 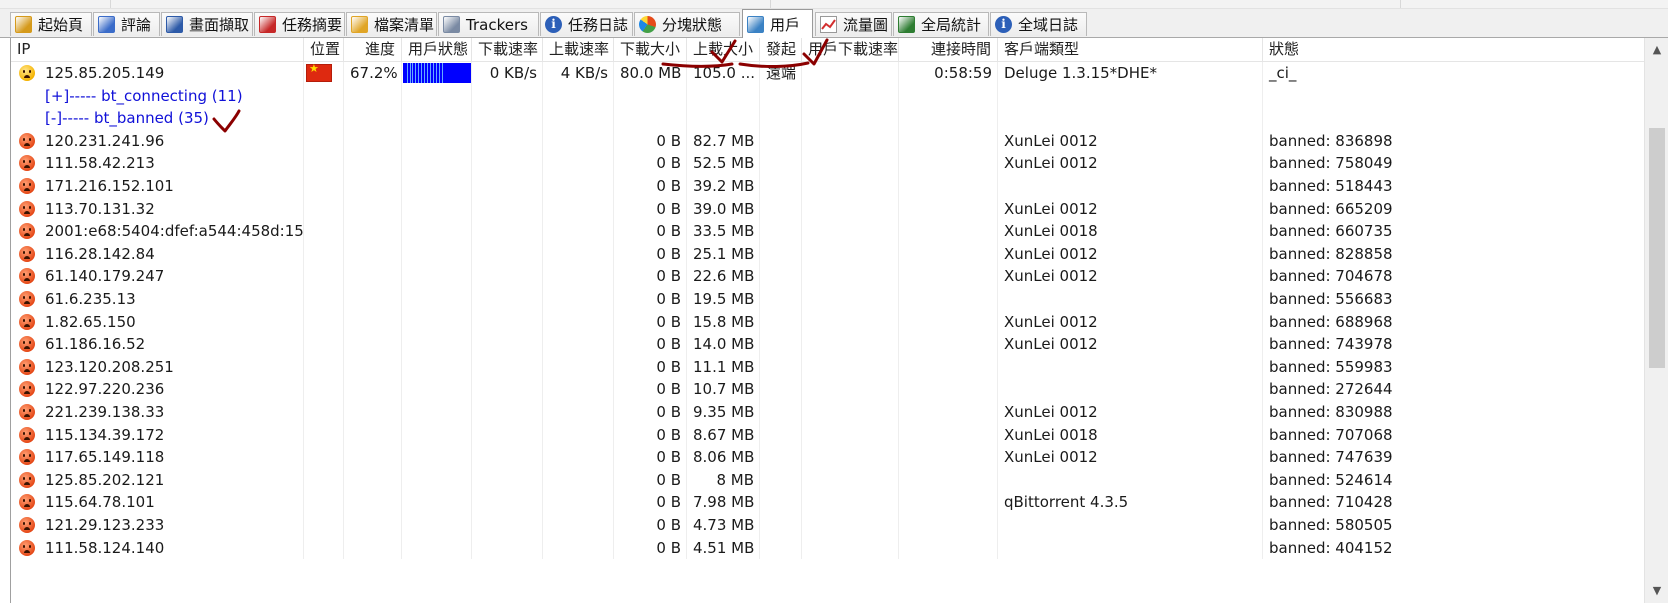 What do you see at coordinates (828, 367) in the screenshot?
I see `banned-peer-row: 123.120.208.251 0 B 11.1 MB banned: 559983` at bounding box center [828, 367].